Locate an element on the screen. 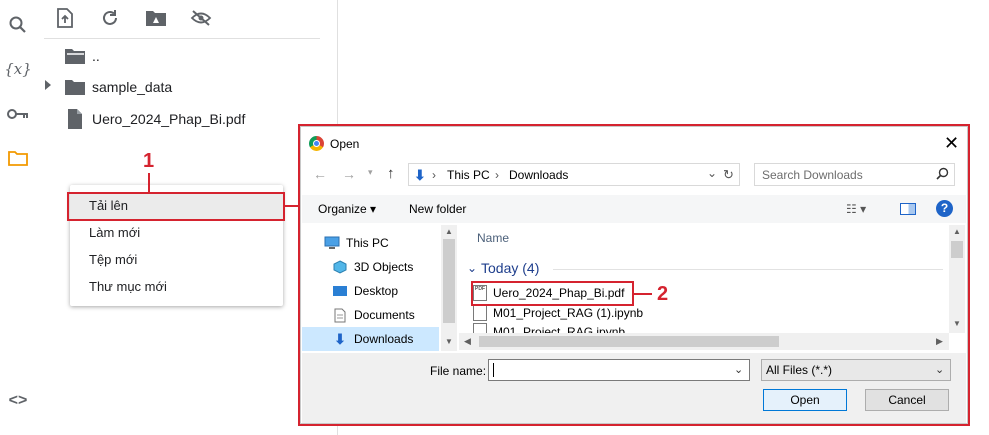  nav-label: Desktop is located at coordinates (376, 291).